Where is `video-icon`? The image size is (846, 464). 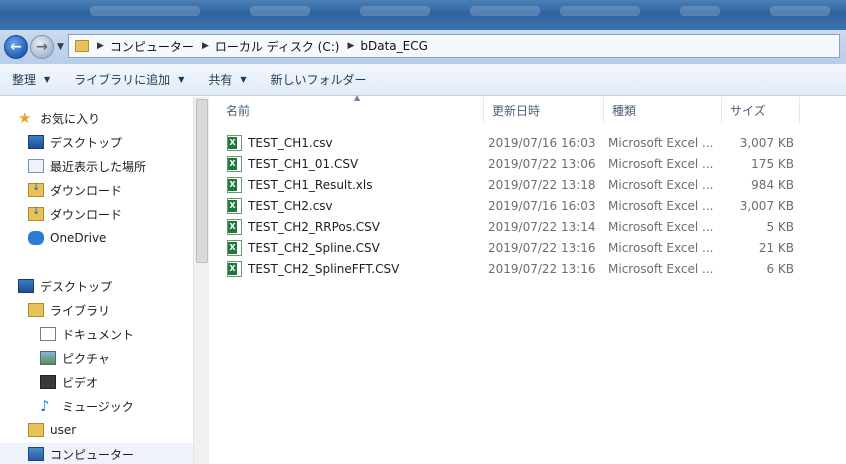 video-icon is located at coordinates (48, 382).